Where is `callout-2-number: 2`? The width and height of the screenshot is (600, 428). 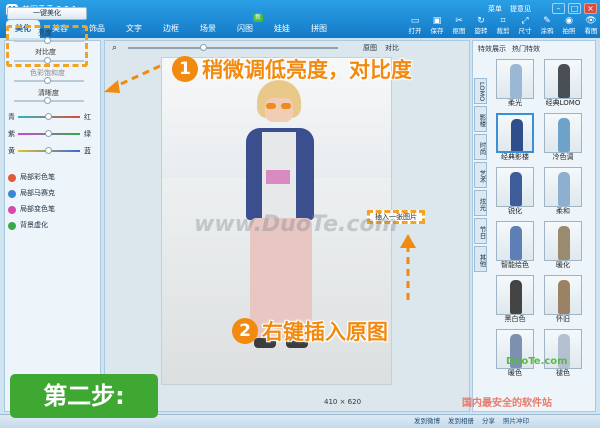
callout-2-number: 2 is located at coordinates (245, 331).